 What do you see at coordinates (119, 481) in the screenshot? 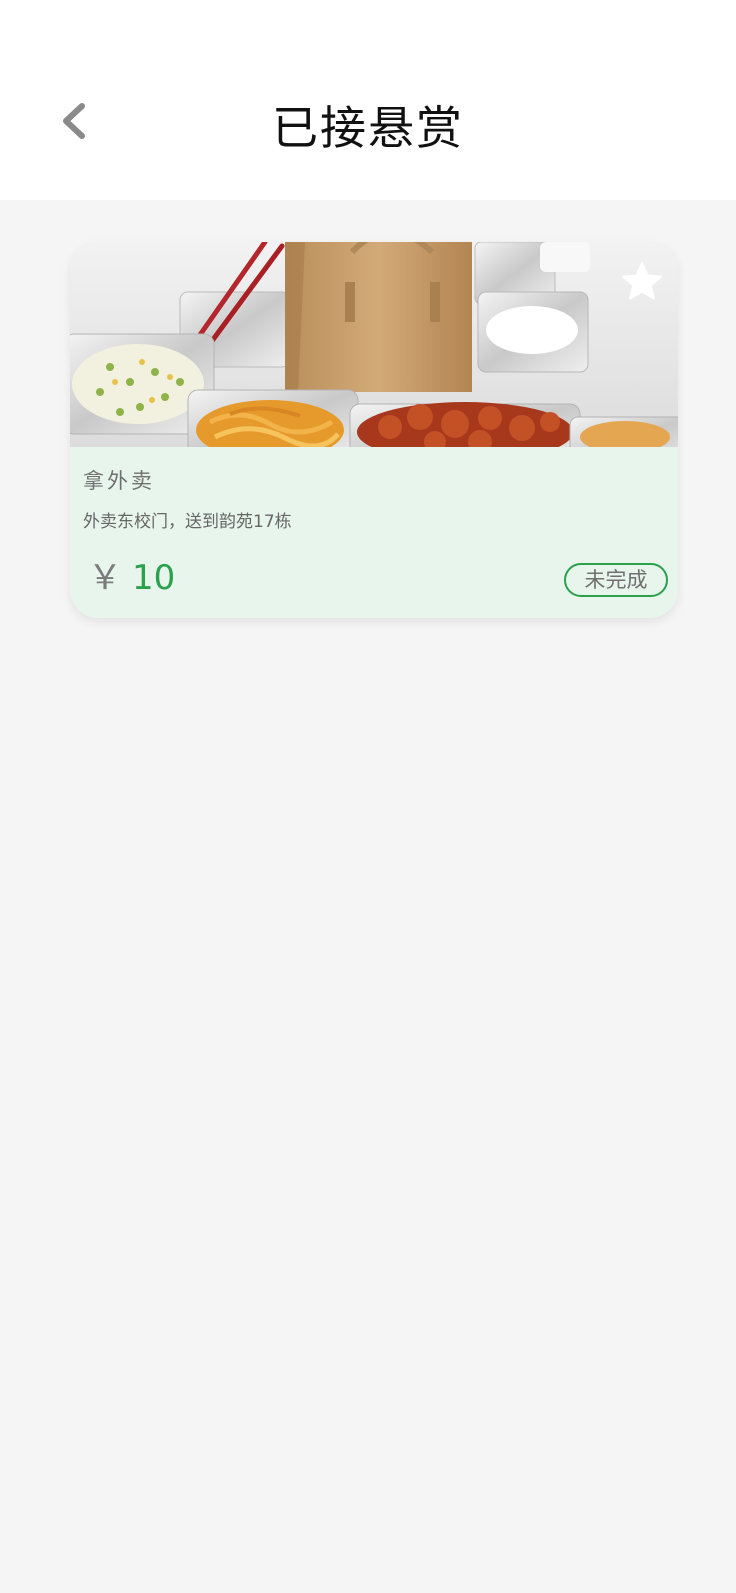
I see `bounty-title: 拿外卖` at bounding box center [119, 481].